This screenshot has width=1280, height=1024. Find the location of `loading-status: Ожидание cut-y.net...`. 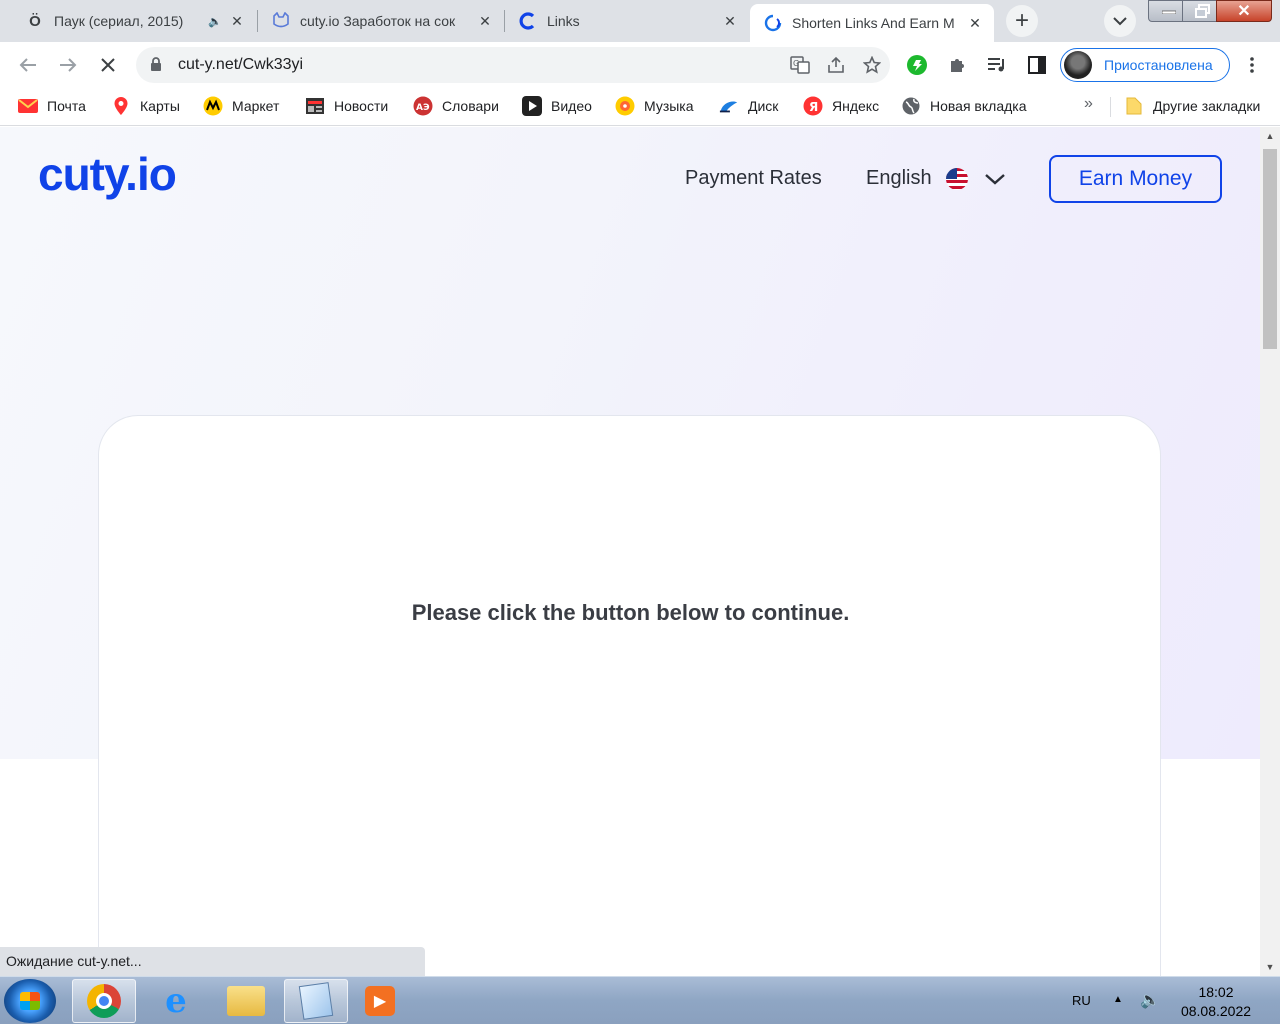

loading-status: Ожидание cut-y.net... is located at coordinates (212, 961).